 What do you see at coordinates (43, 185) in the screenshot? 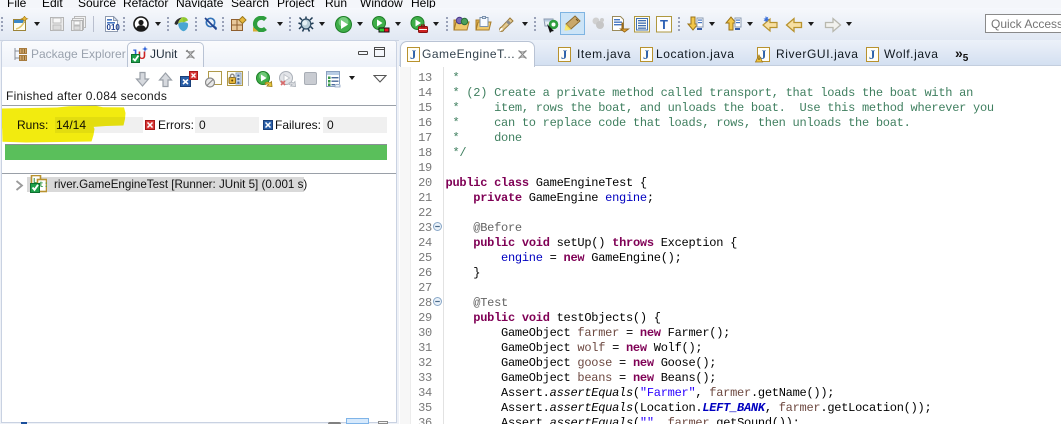
I see `svg-text: t:` at bounding box center [43, 185].